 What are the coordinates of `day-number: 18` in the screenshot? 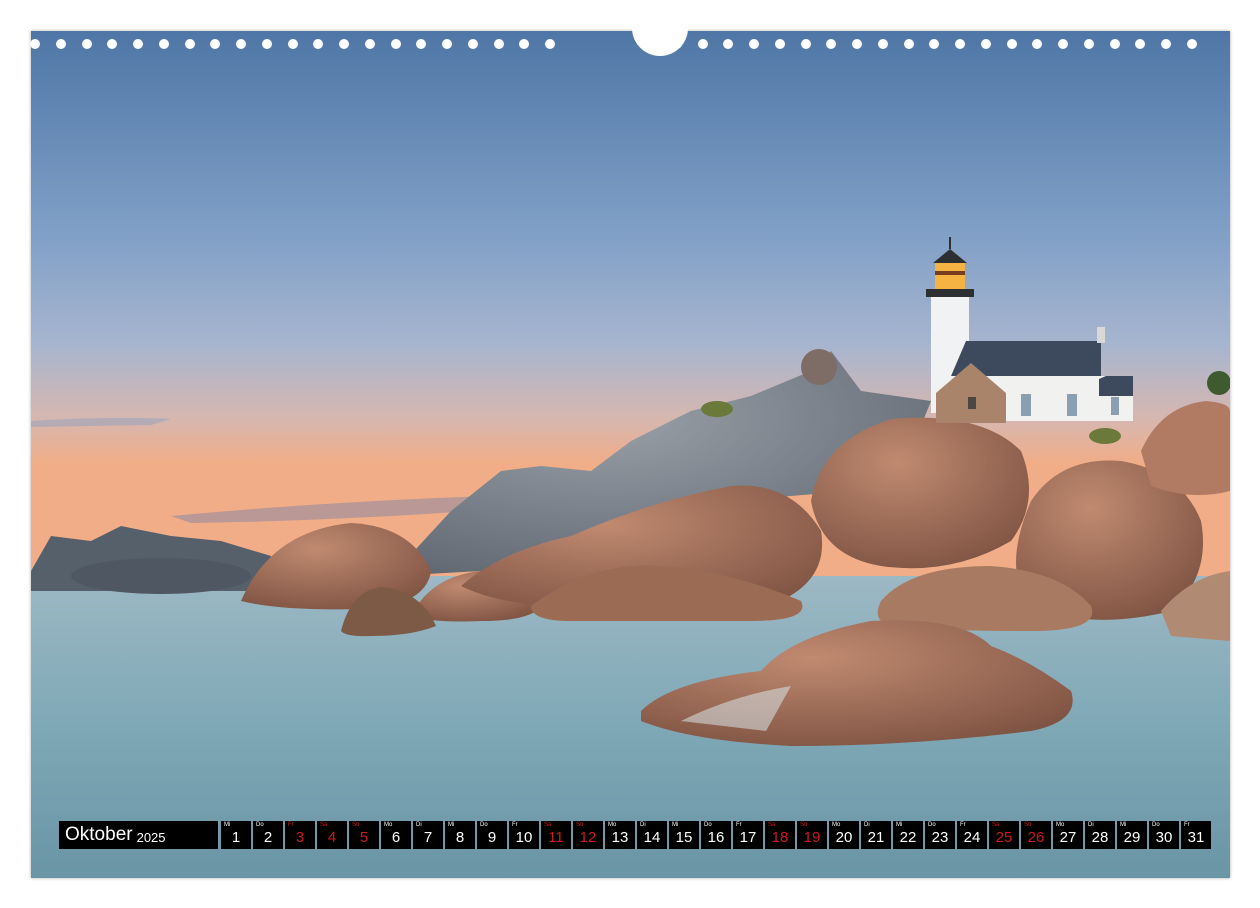 It's located at (780, 837).